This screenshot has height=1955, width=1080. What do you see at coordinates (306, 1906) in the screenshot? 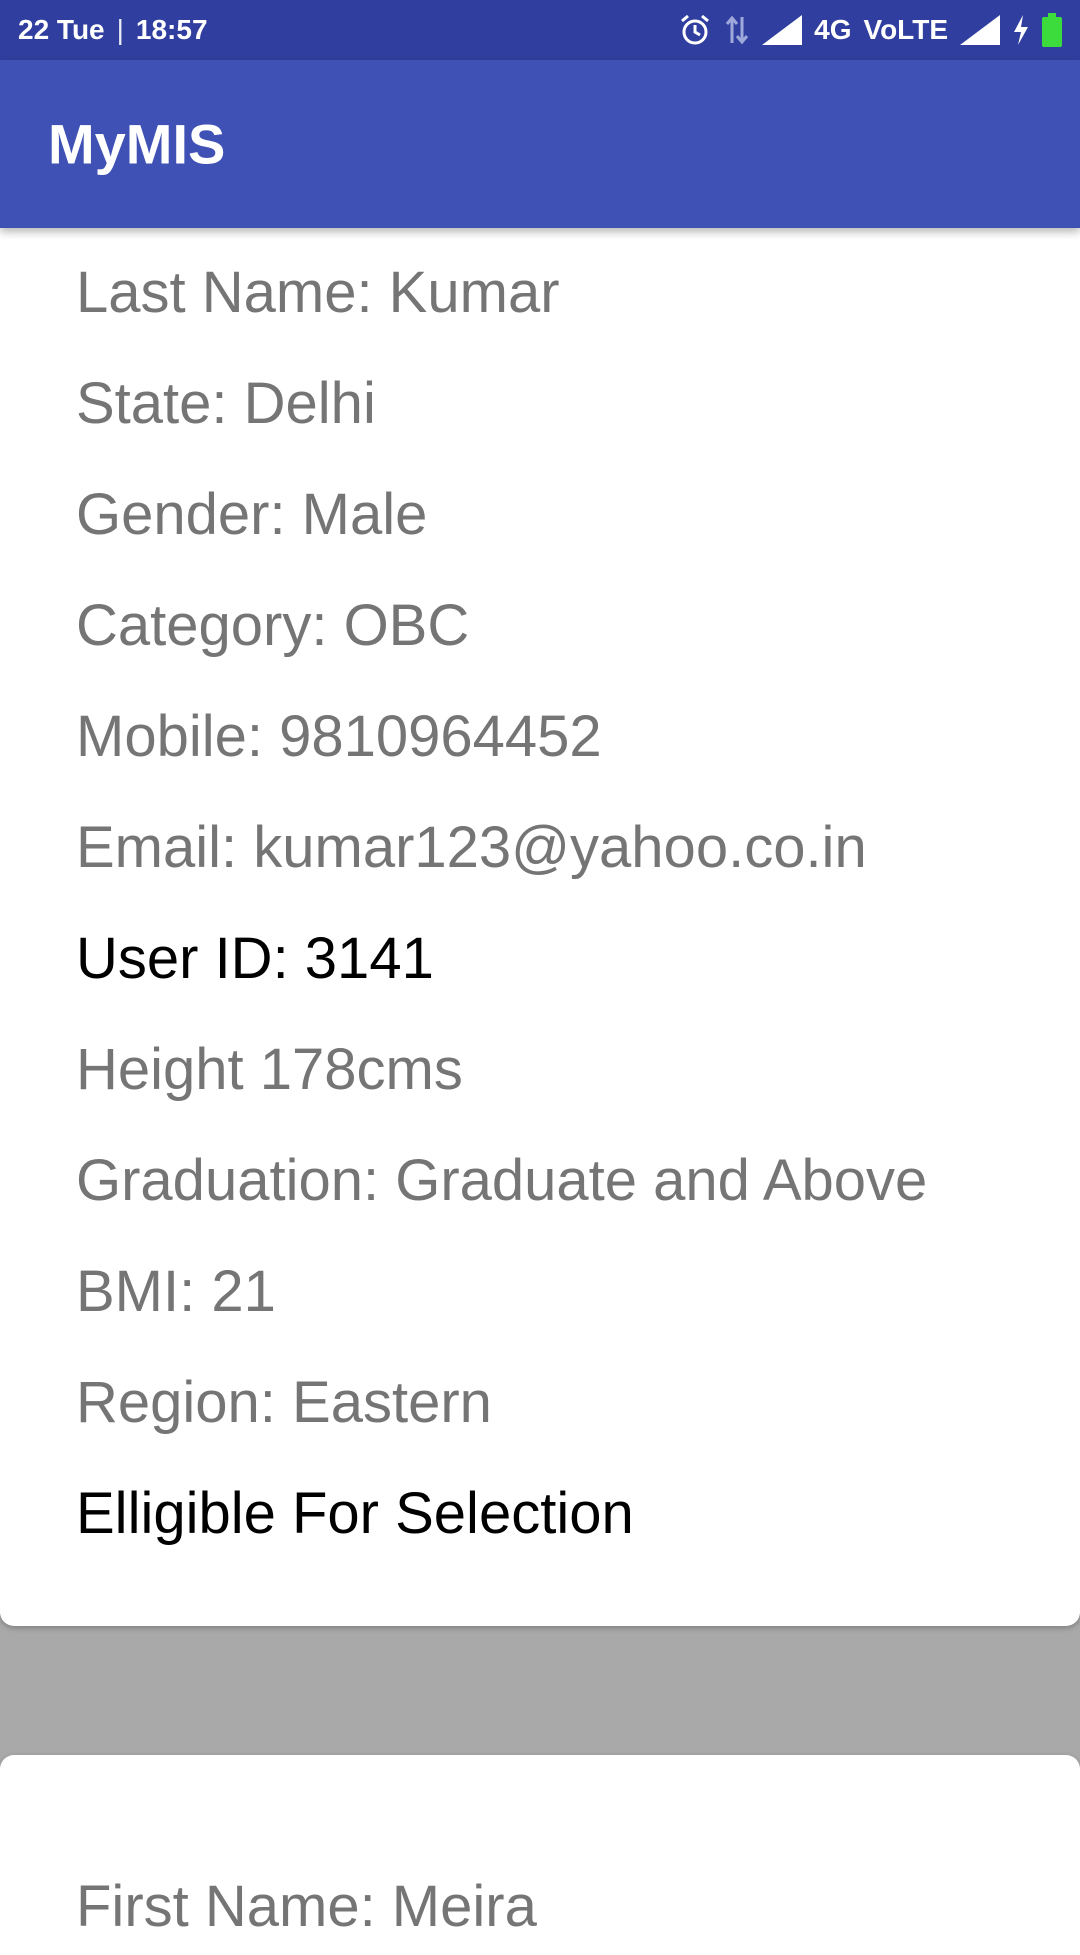
I see `first-name-field: First Name: Meira` at bounding box center [306, 1906].